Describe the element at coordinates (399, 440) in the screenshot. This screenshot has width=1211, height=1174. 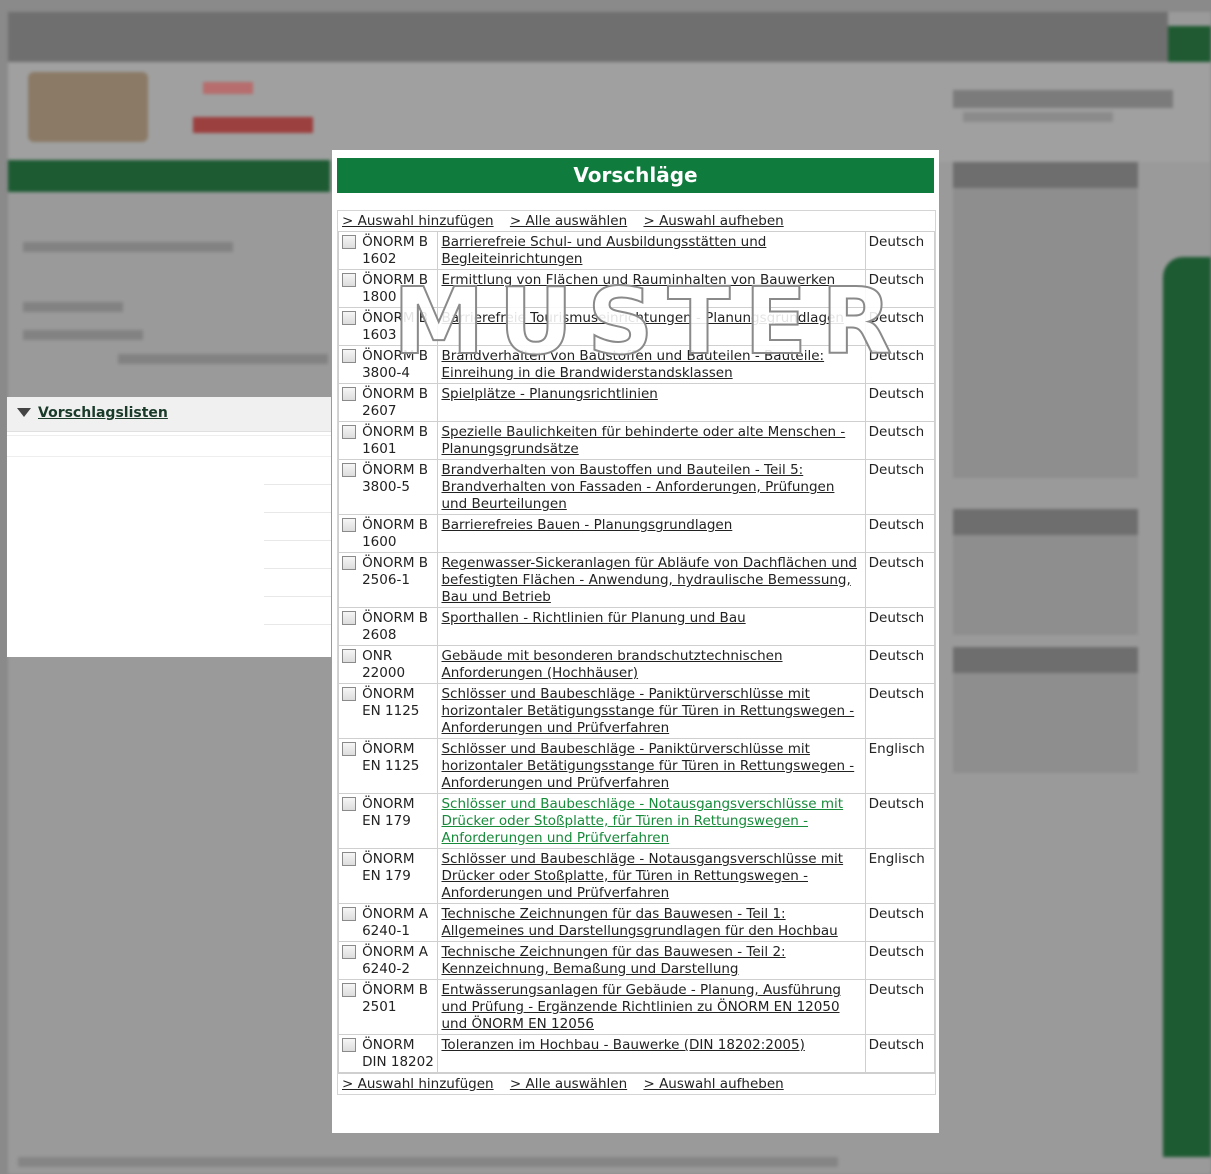
I see `standard-code: ÖNORM B 1601` at that location.